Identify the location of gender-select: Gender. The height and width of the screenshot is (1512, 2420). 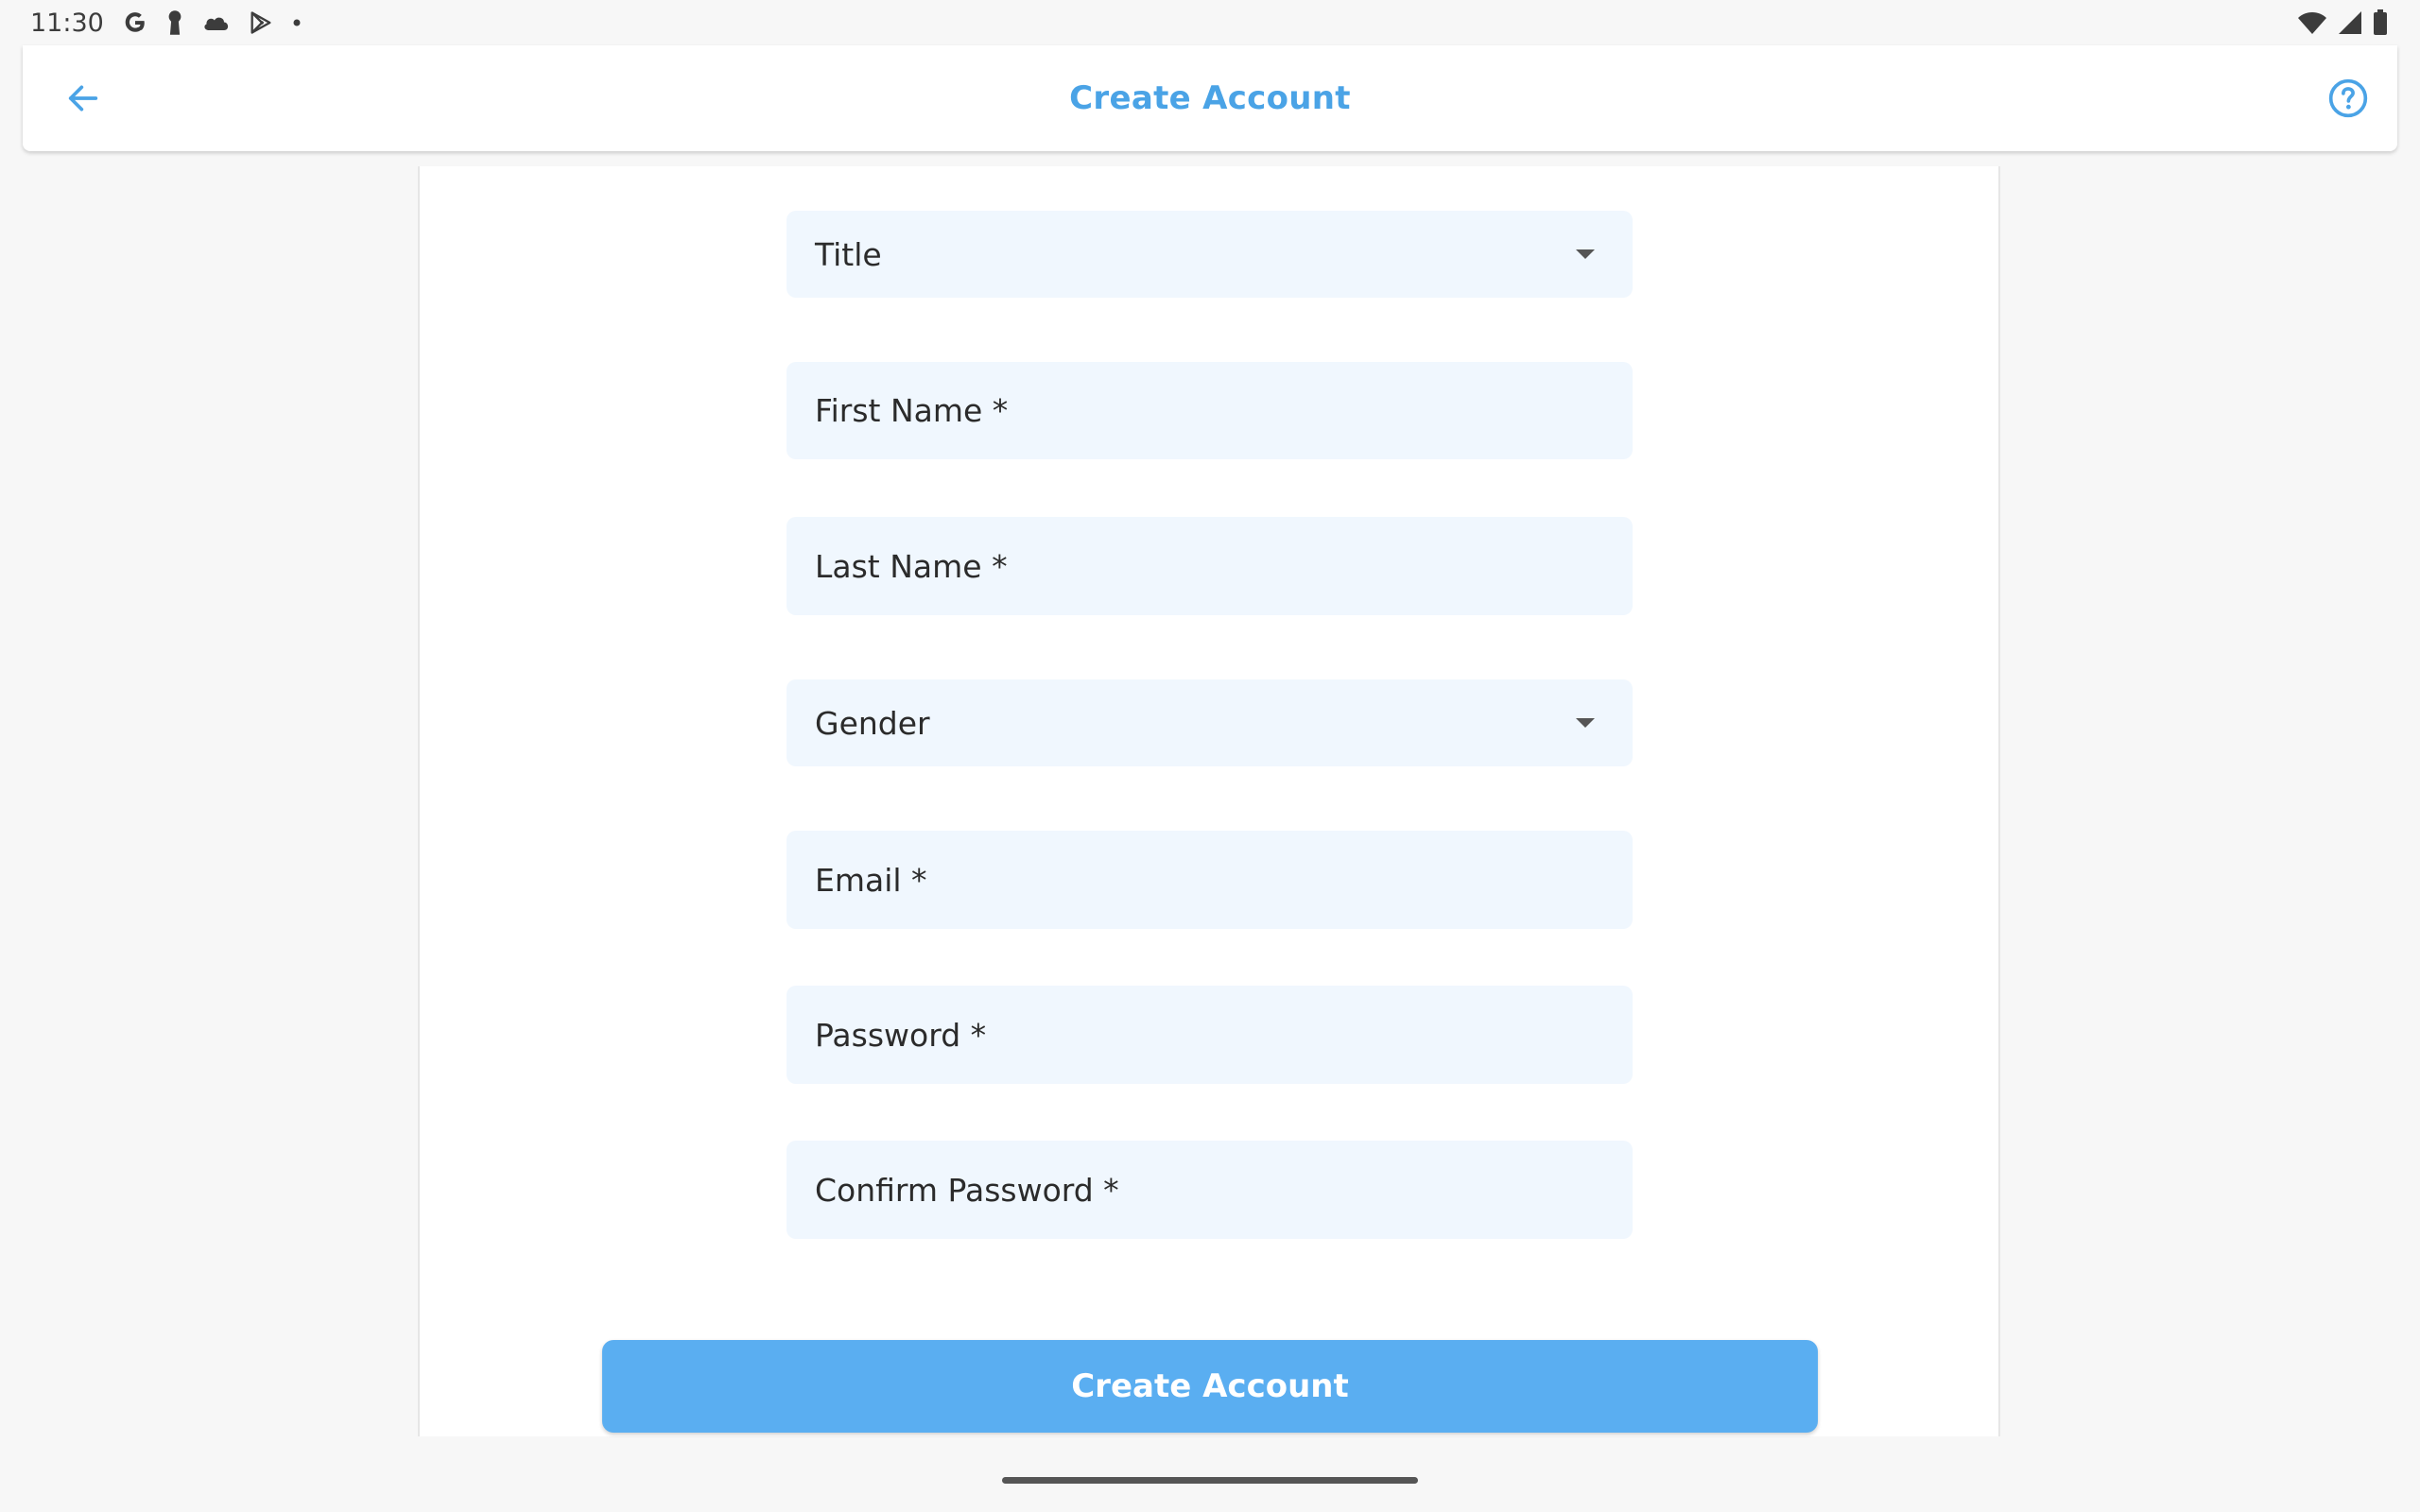
(1210, 722).